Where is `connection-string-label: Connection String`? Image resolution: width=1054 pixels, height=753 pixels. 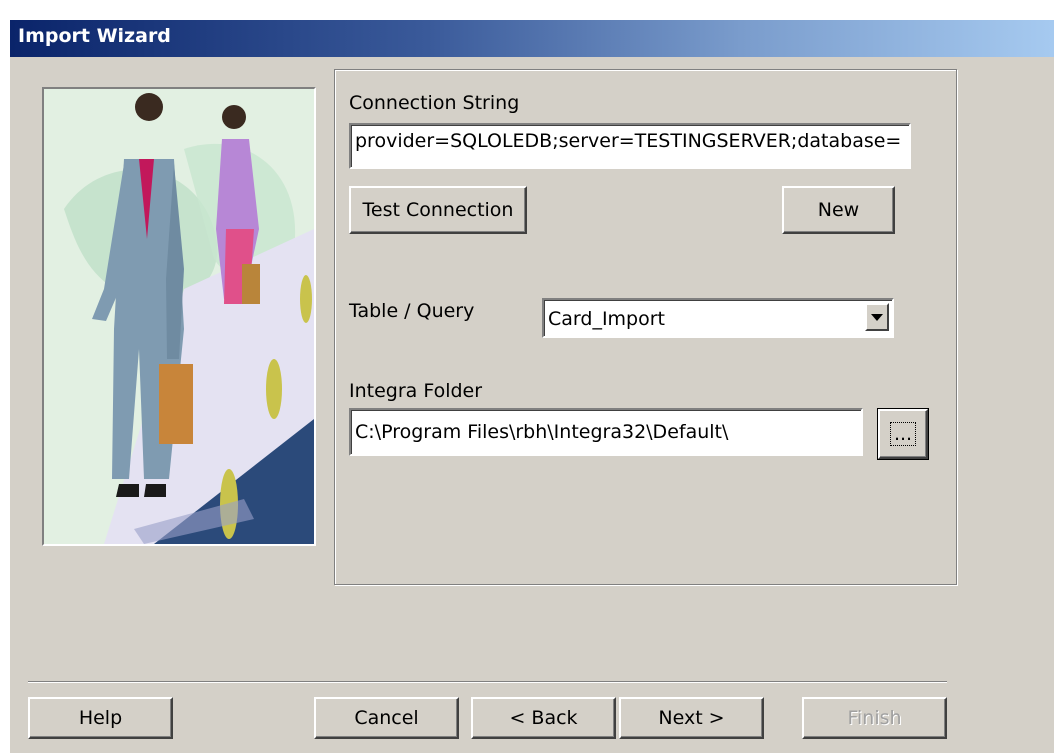 connection-string-label: Connection String is located at coordinates (434, 103).